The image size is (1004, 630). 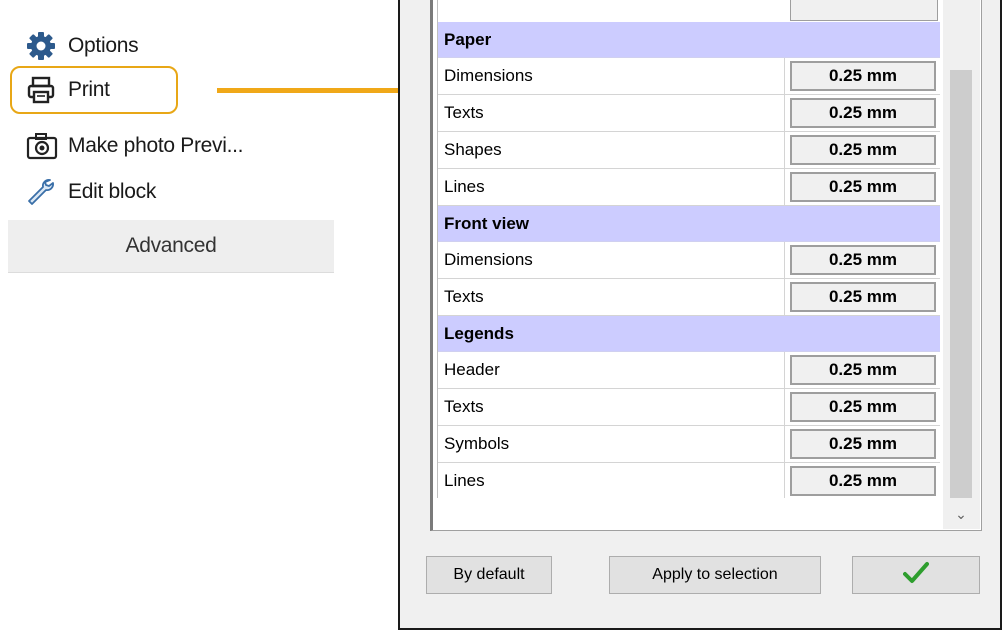 I want to click on by-default-button: By default, so click(x=489, y=575).